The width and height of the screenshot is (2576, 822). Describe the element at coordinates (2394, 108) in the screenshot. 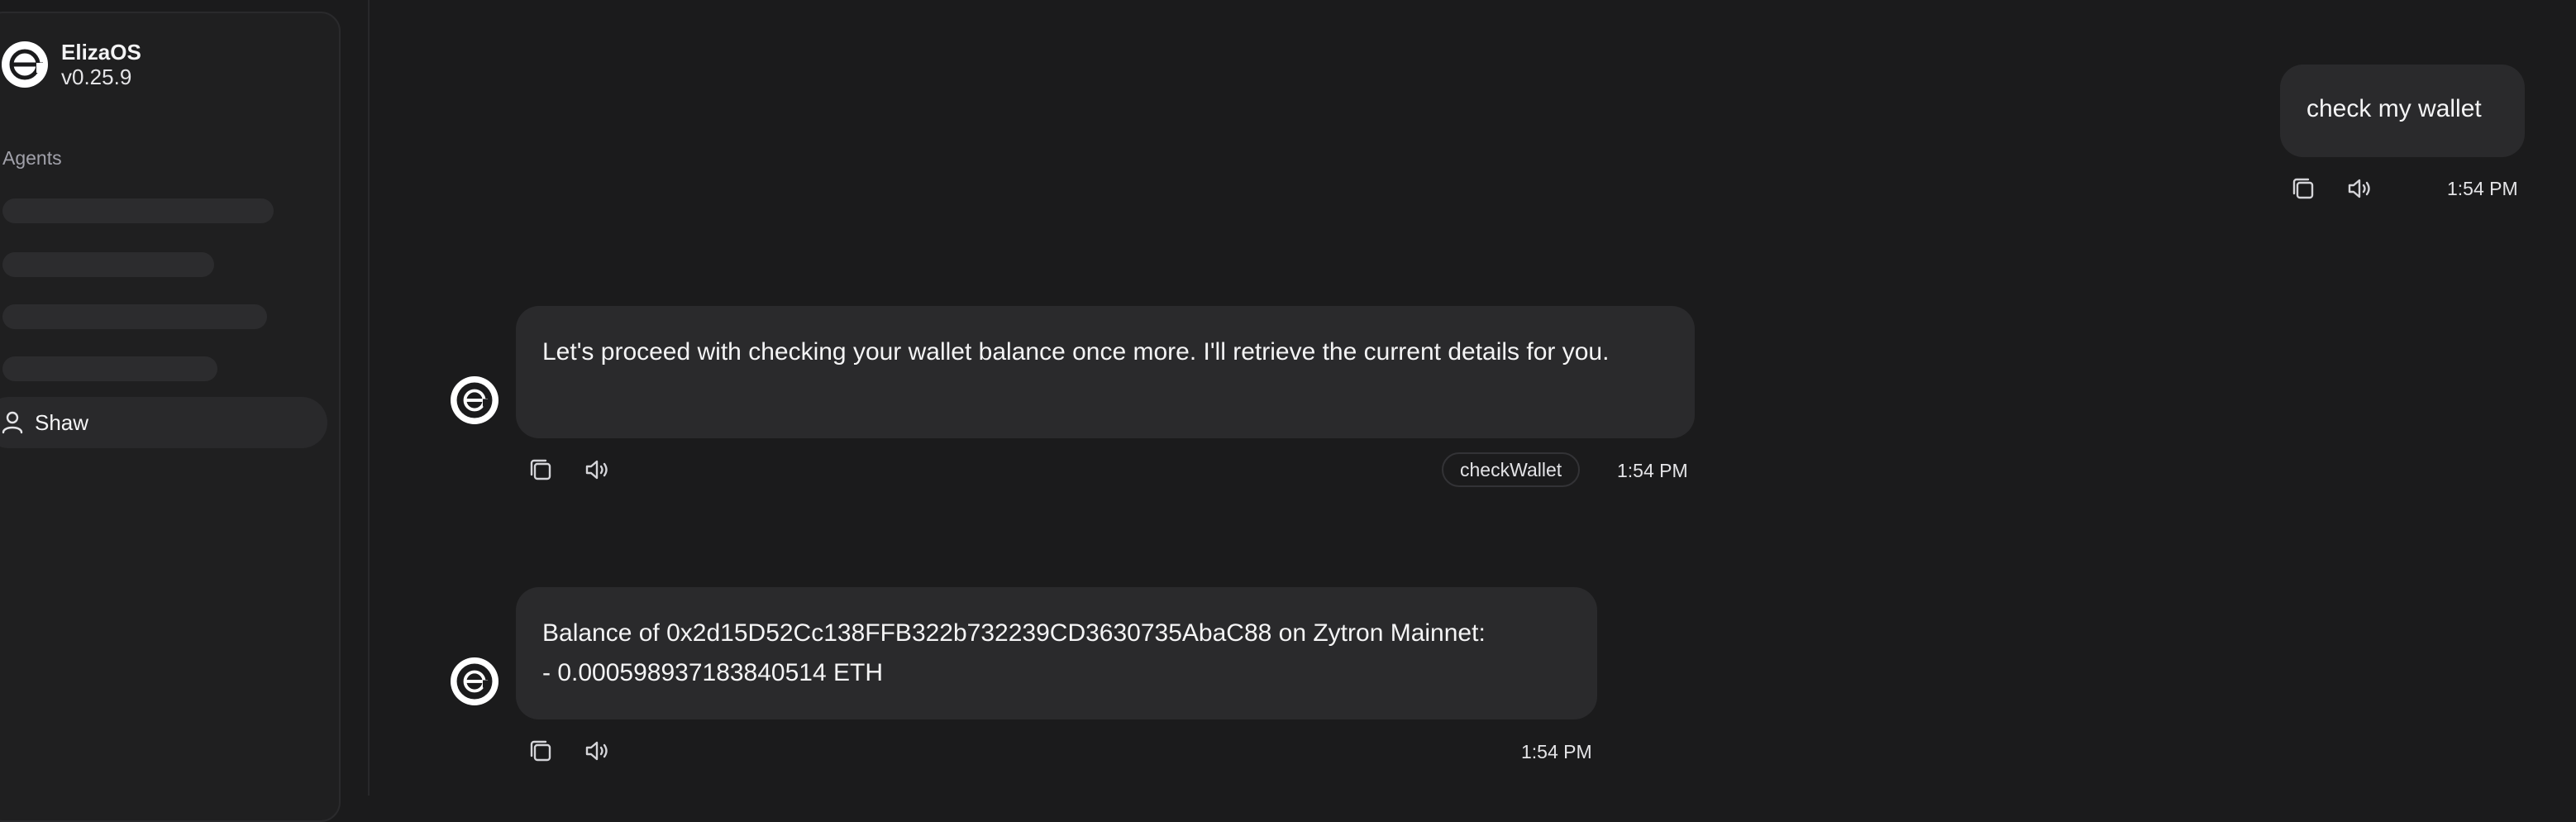

I see `message-text: check my wallet` at that location.